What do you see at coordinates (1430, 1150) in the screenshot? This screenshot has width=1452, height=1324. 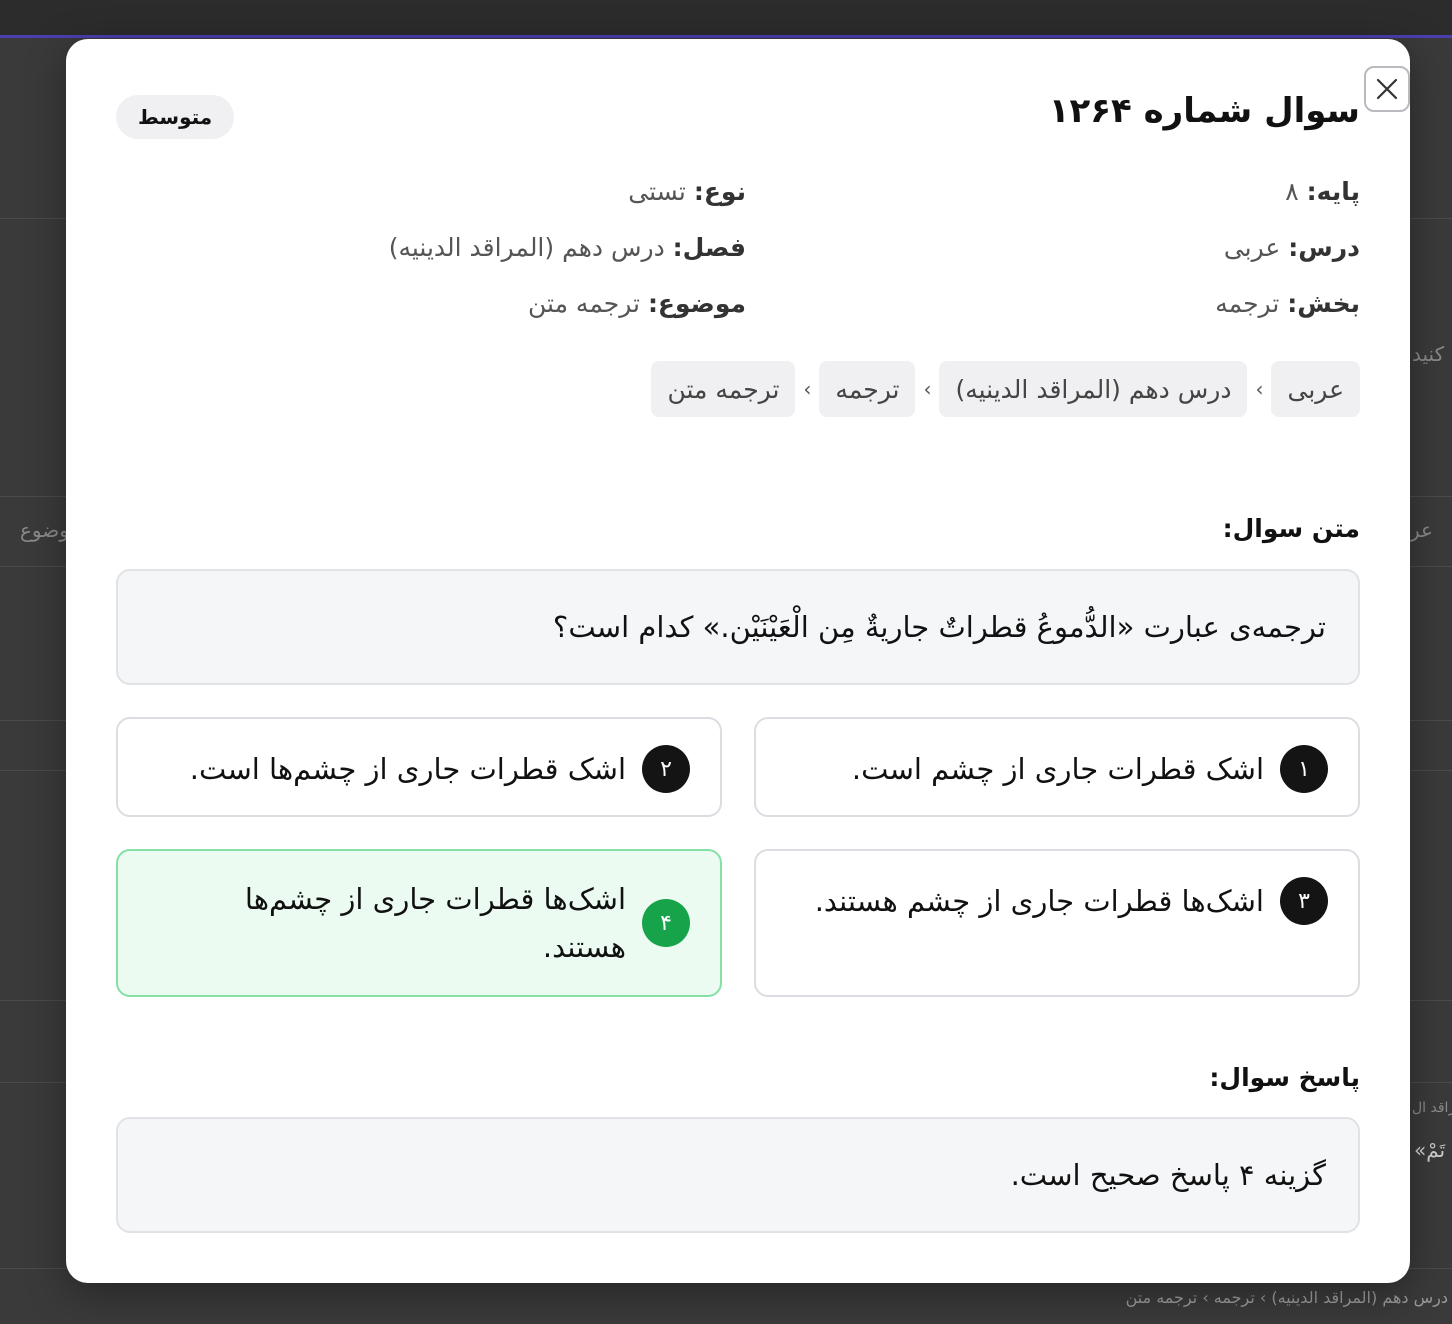 I see `background-text: «تَمْ` at bounding box center [1430, 1150].